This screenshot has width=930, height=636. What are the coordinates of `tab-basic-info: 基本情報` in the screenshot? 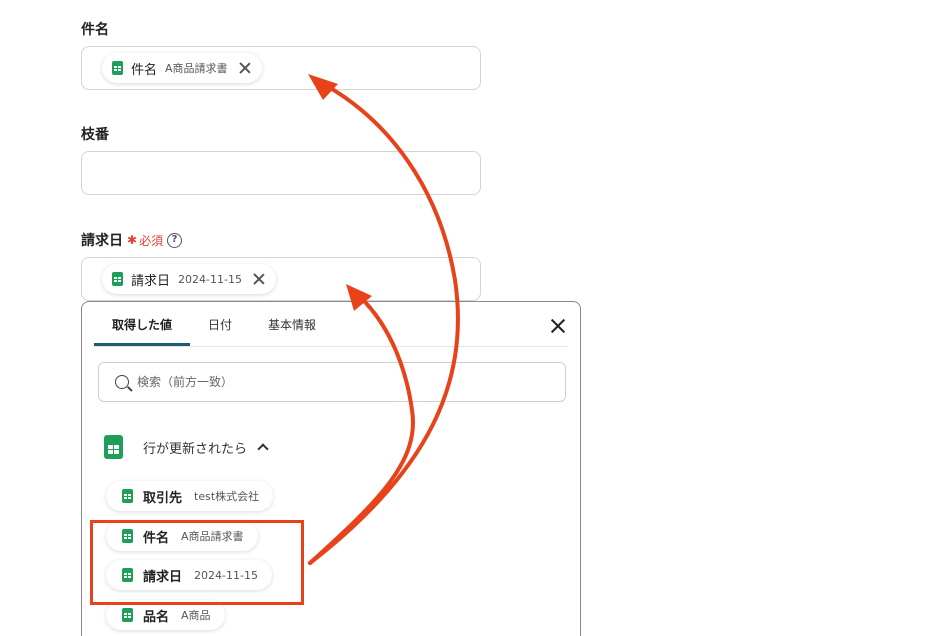 It's located at (292, 324).